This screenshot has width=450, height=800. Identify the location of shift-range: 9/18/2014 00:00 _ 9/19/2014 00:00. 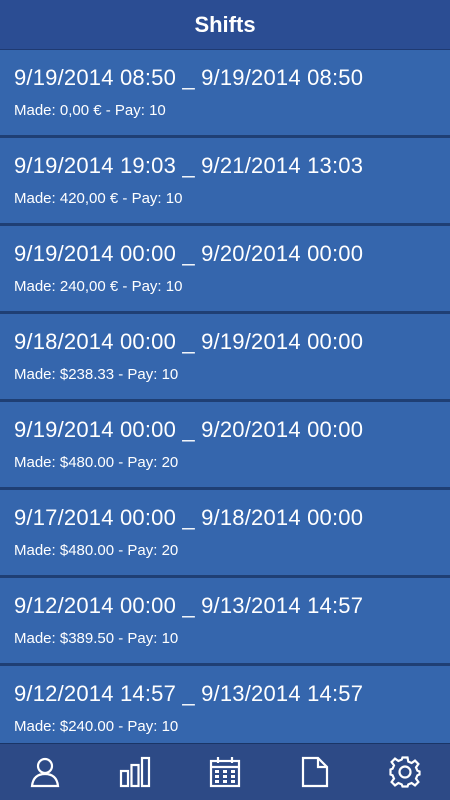
(189, 341).